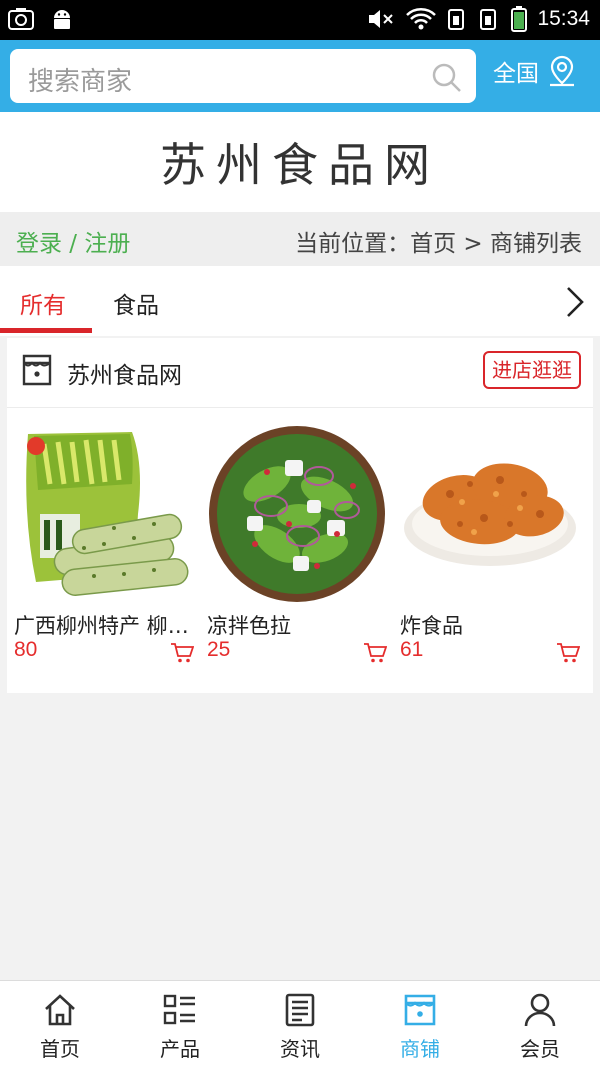 This screenshot has width=600, height=1067. Describe the element at coordinates (456, 19) in the screenshot. I see `sim-signal-icon` at that location.